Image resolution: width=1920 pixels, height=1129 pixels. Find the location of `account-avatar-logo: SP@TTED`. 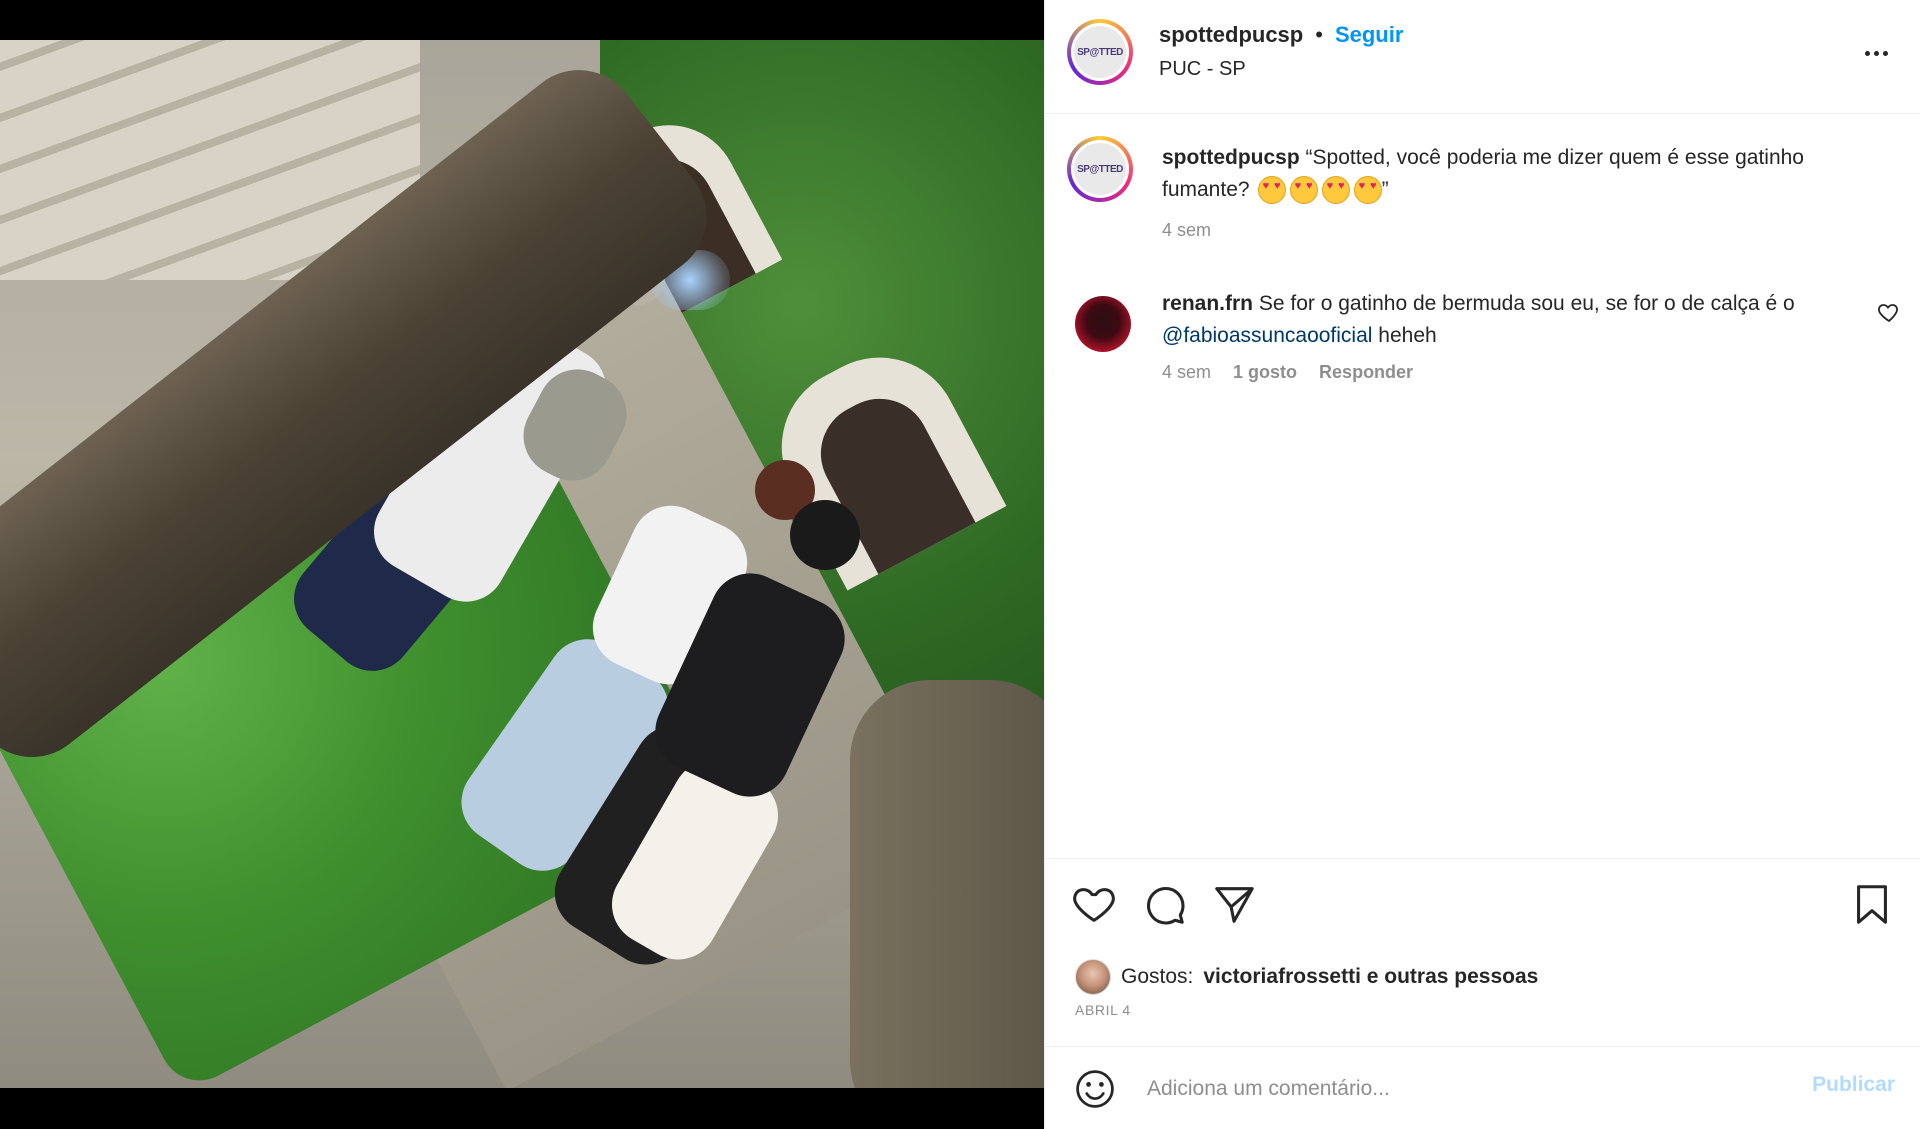

account-avatar-logo: SP@TTED is located at coordinates (1100, 52).